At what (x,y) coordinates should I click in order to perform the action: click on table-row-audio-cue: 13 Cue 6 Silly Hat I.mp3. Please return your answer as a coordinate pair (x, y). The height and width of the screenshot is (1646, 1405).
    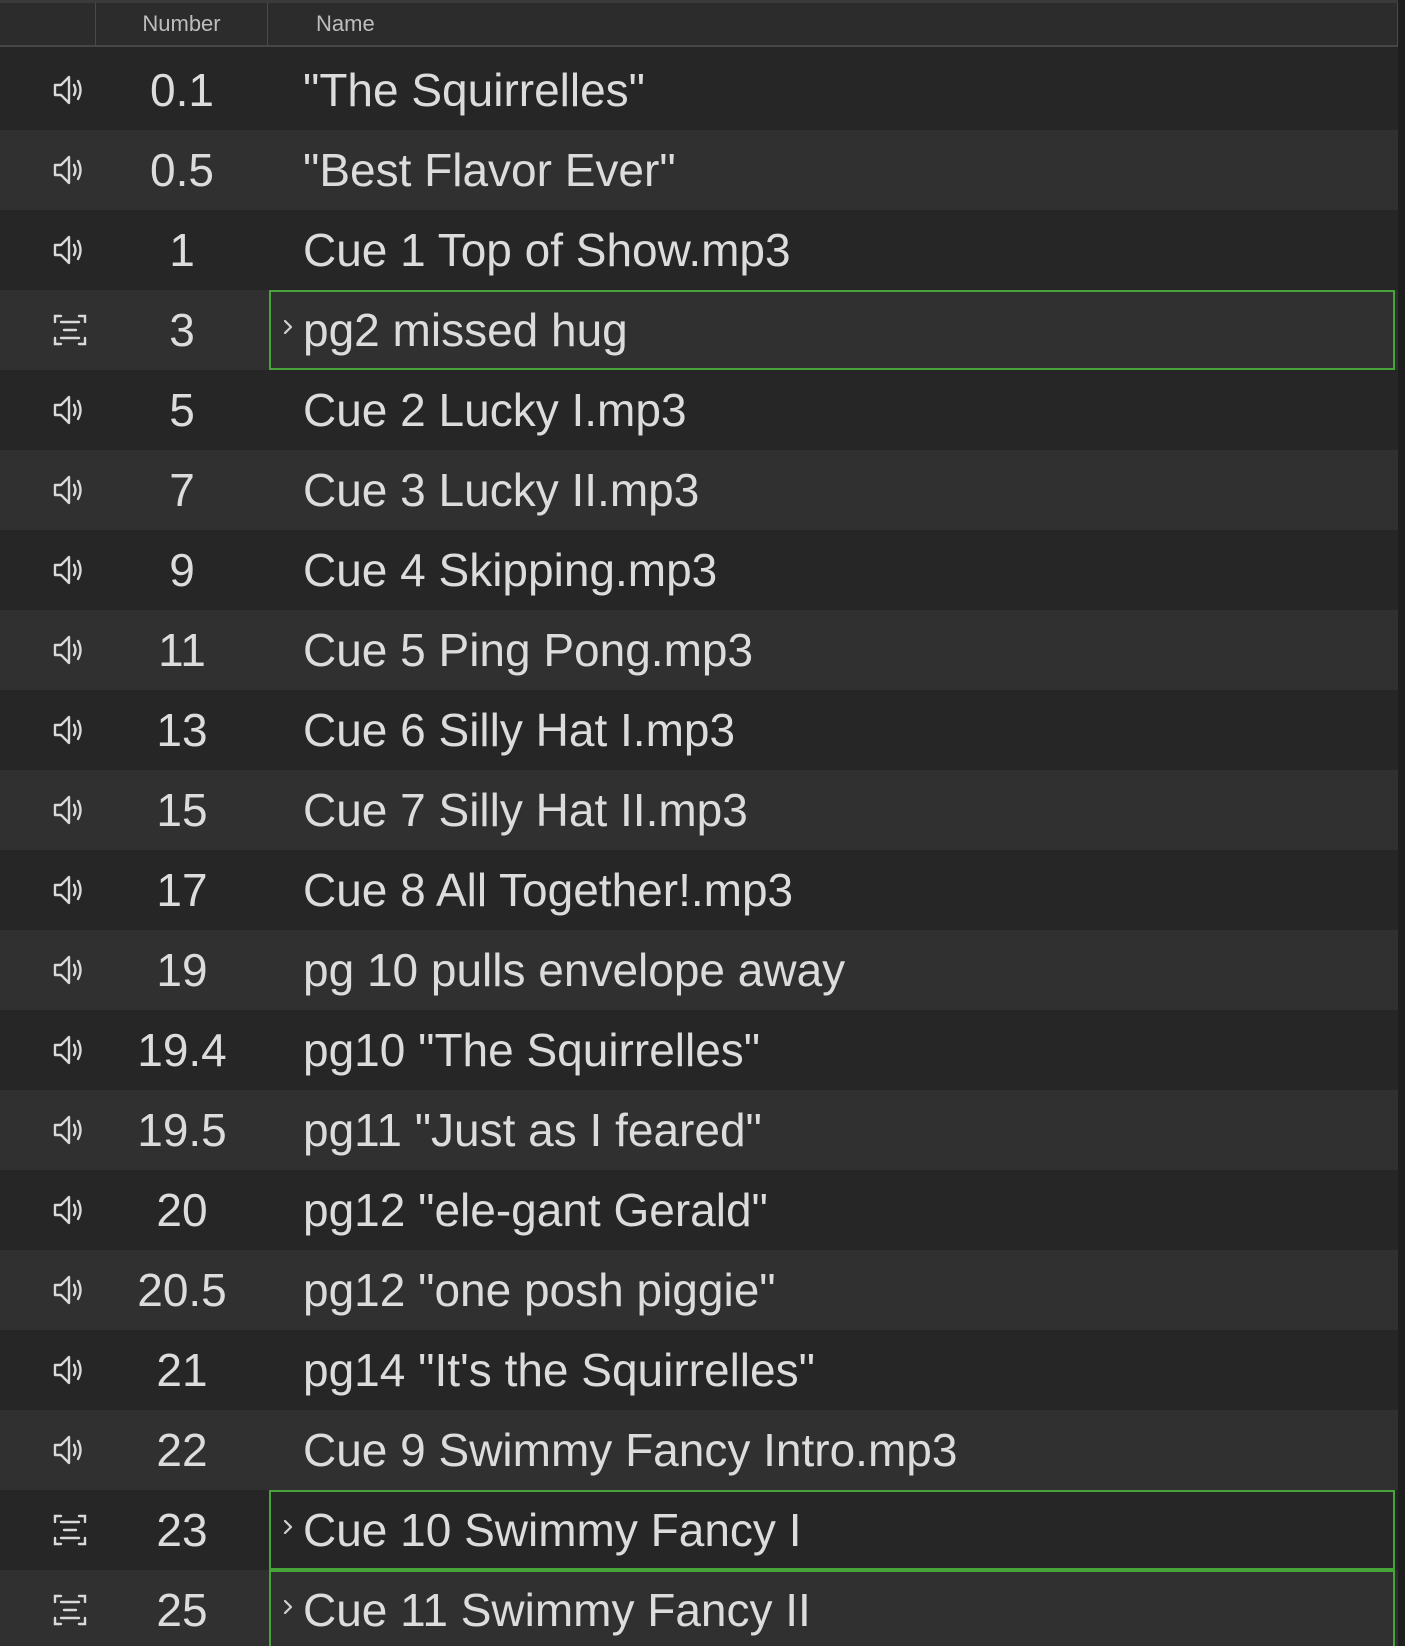
    Looking at the image, I should click on (699, 730).